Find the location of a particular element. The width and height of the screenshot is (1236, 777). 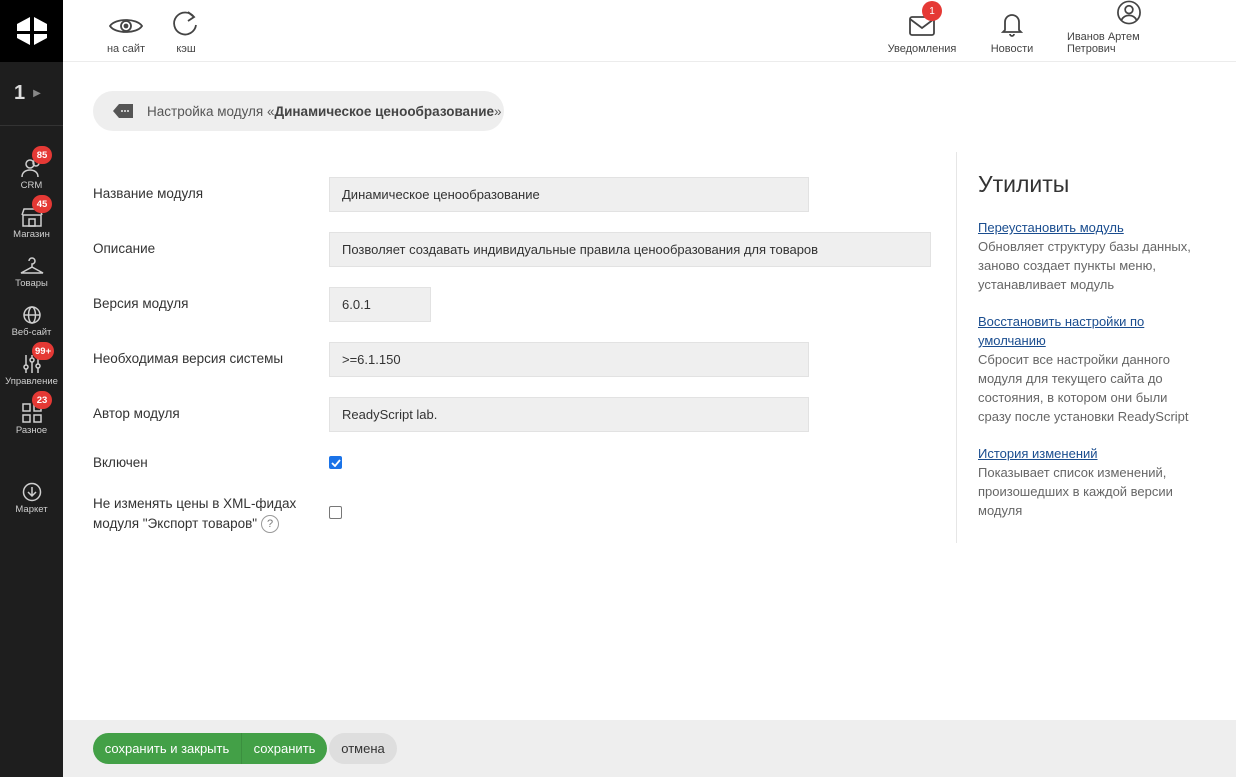

sidebar-item-products: Товары is located at coordinates (31, 265).